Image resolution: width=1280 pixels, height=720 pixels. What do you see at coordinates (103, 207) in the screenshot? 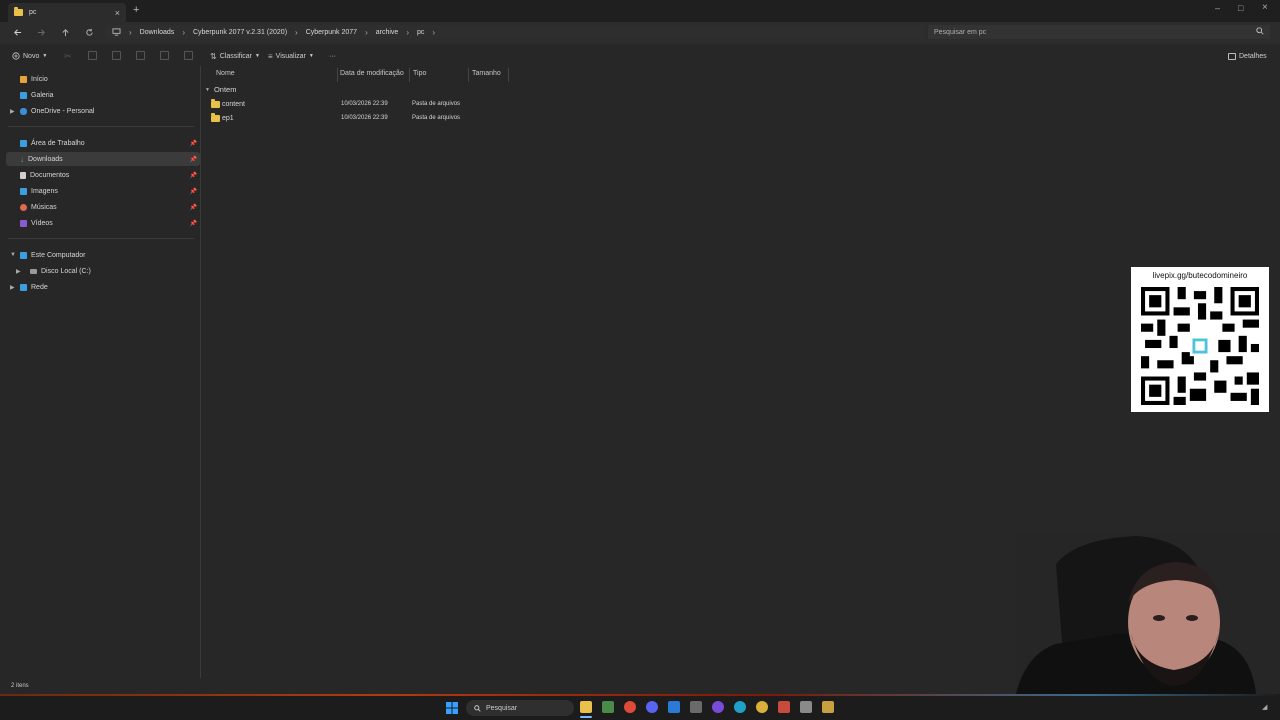
I see `sidebar-item-musicas: Músicas 📌` at bounding box center [103, 207].